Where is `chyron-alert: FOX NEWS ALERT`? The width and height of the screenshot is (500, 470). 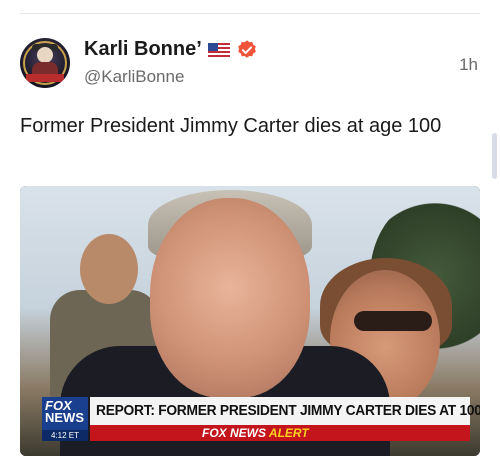
chyron-alert: FOX NEWS ALERT is located at coordinates (255, 433).